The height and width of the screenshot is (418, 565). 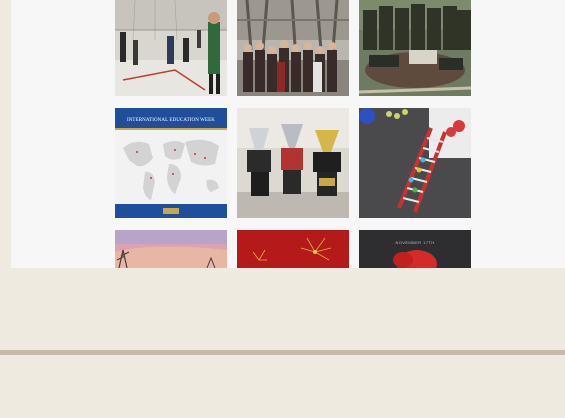 I want to click on map-banner-title: INTERNATIONAL EDUCATION WEEK, so click(x=171, y=120).